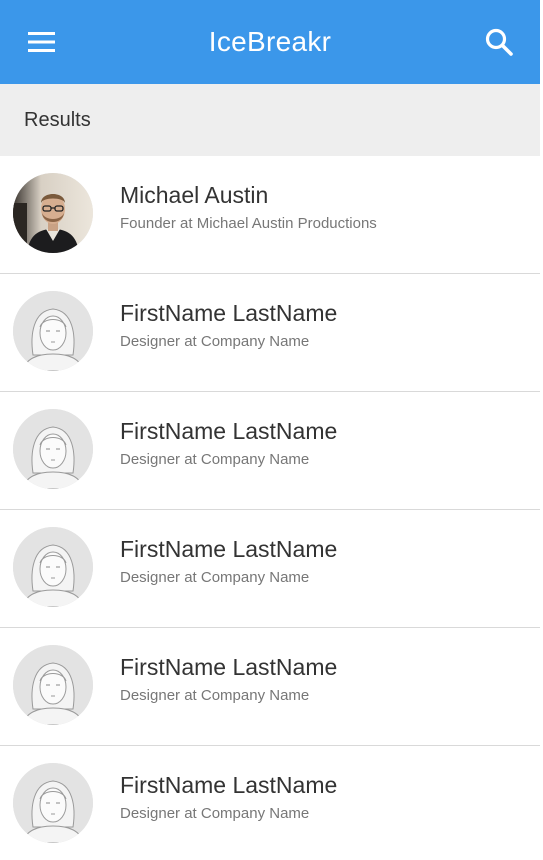 The width and height of the screenshot is (543, 860). What do you see at coordinates (57, 120) in the screenshot?
I see `results-label: Results` at bounding box center [57, 120].